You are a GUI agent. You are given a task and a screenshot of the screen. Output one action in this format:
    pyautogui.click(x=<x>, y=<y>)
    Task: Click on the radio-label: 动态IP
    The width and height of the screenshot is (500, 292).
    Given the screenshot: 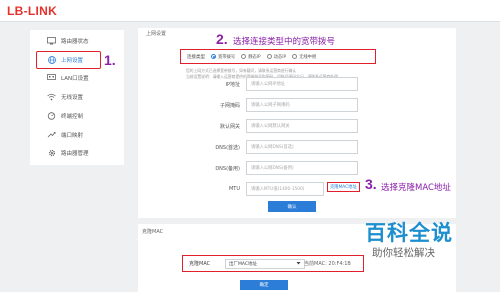 What is the action you would take?
    pyautogui.click(x=280, y=57)
    